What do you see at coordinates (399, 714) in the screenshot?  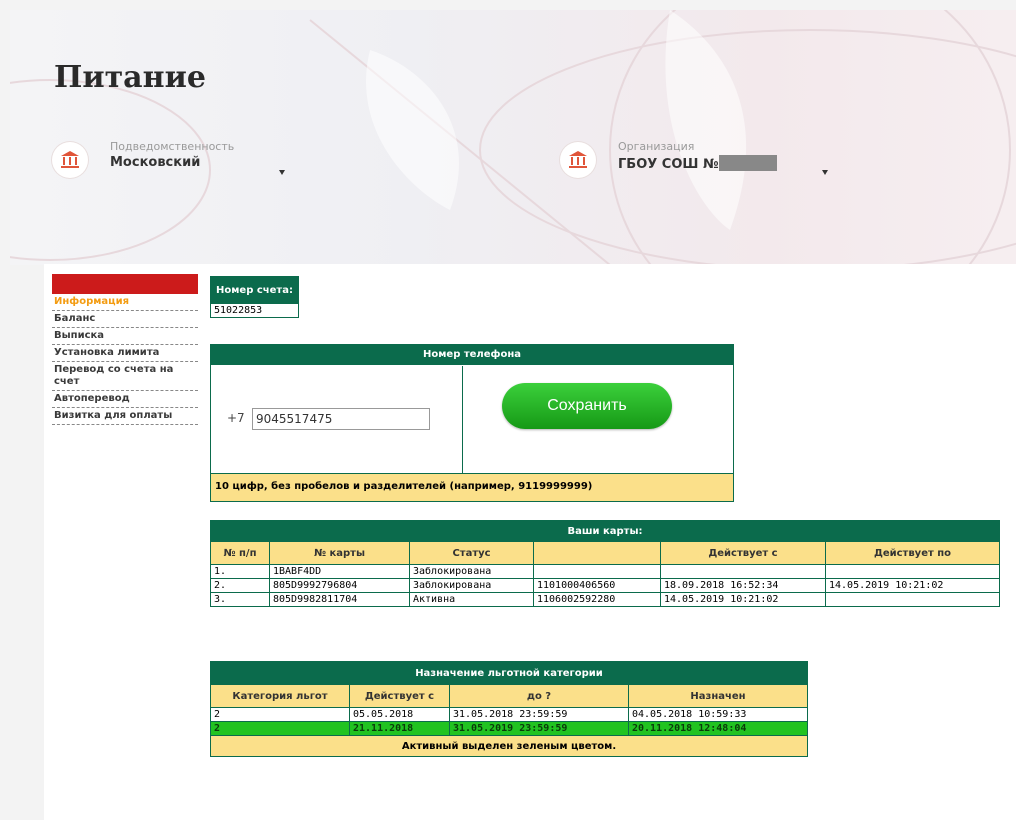 I see `table-cell: 05.05.2018` at bounding box center [399, 714].